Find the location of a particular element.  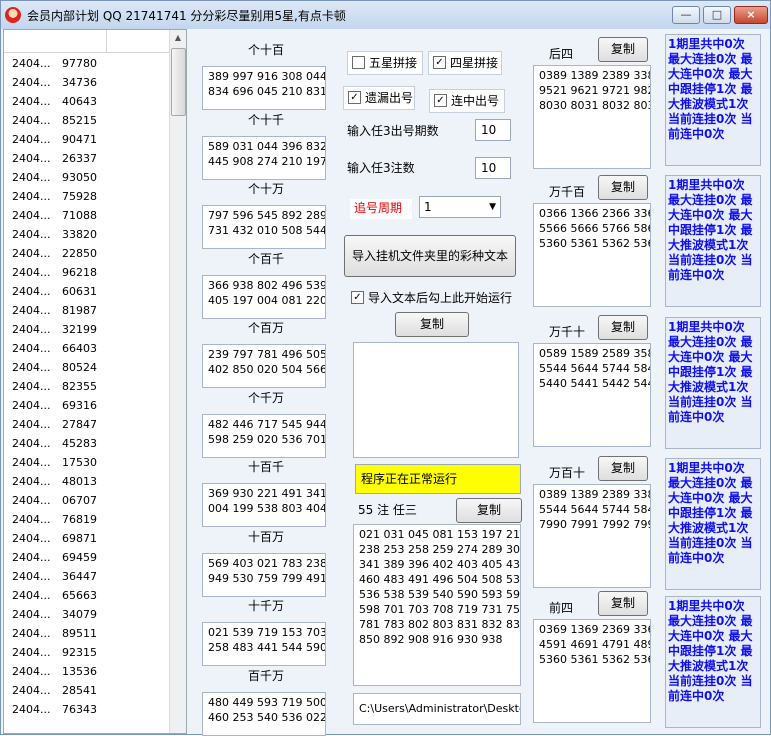

list-row: 2404... 45283 is located at coordinates (88, 444).